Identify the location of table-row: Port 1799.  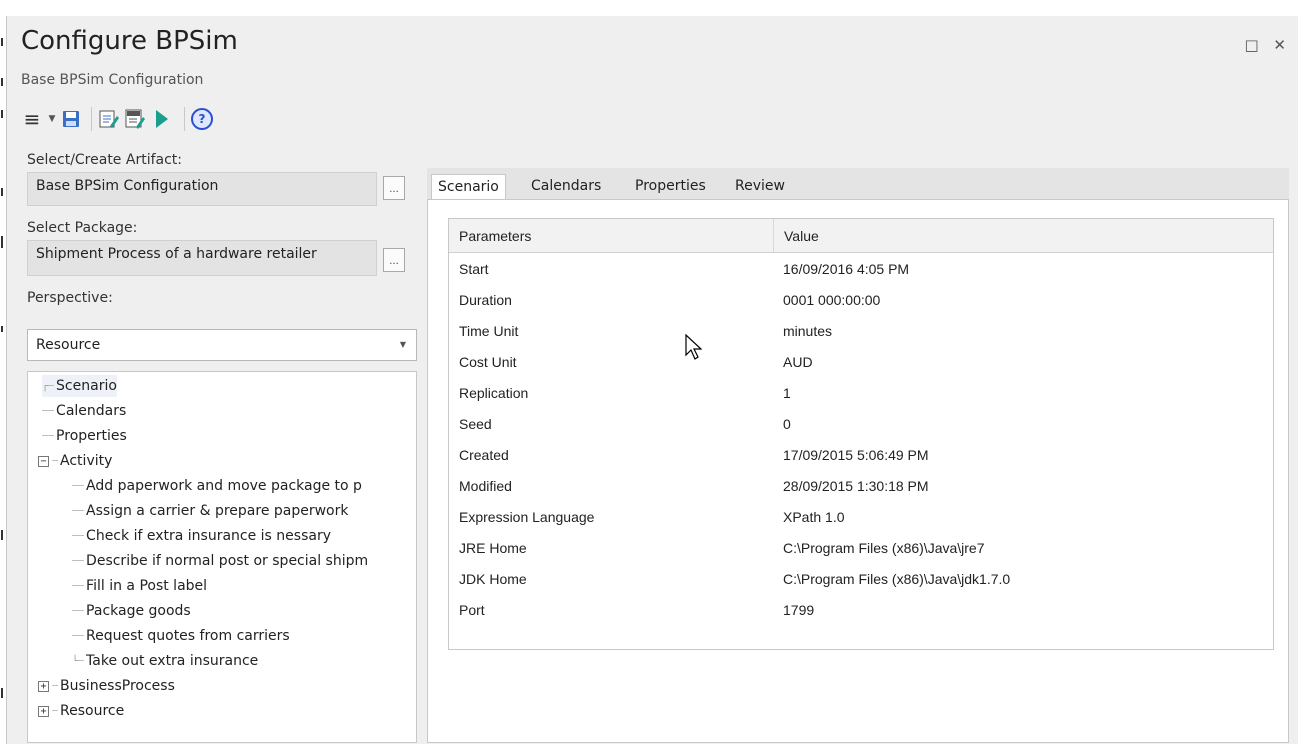
(861, 609).